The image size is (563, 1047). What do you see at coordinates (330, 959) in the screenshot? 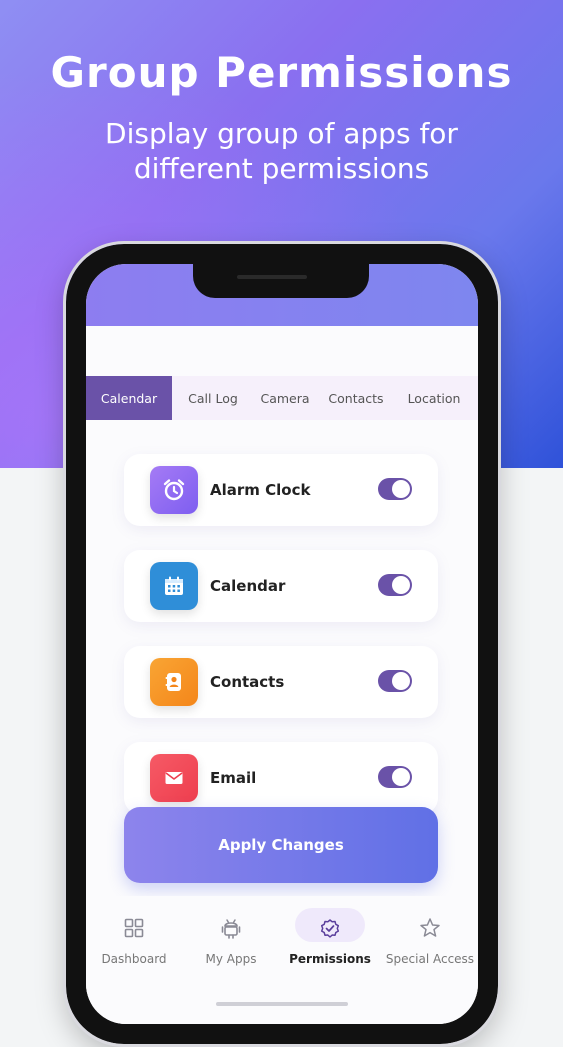
I see `nav-label: Permissions` at bounding box center [330, 959].